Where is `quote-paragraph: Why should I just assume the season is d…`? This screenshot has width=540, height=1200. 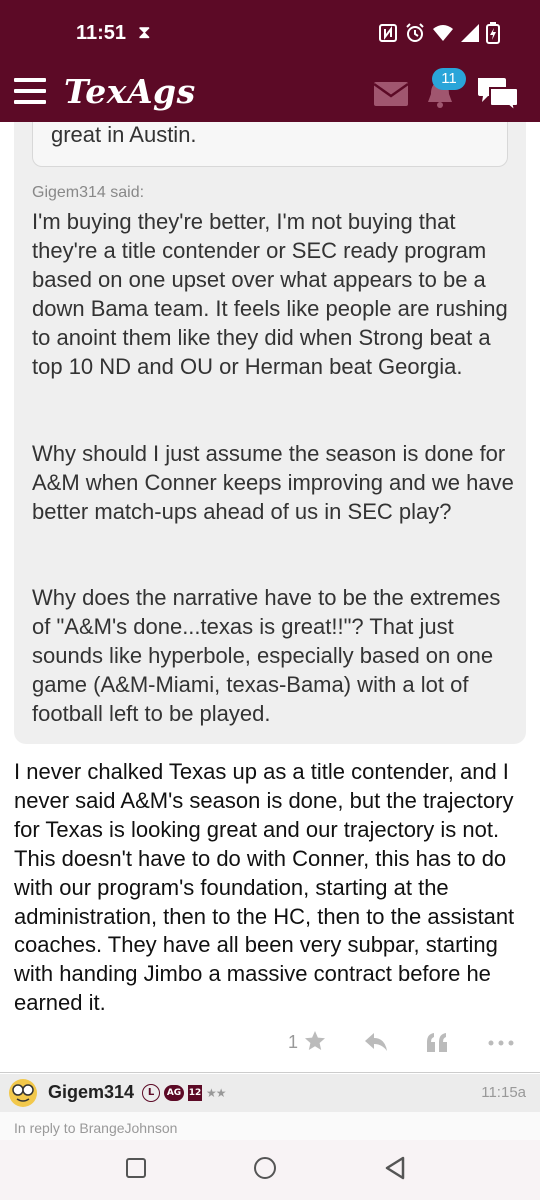 quote-paragraph: Why should I just assume the season is d… is located at coordinates (273, 482).